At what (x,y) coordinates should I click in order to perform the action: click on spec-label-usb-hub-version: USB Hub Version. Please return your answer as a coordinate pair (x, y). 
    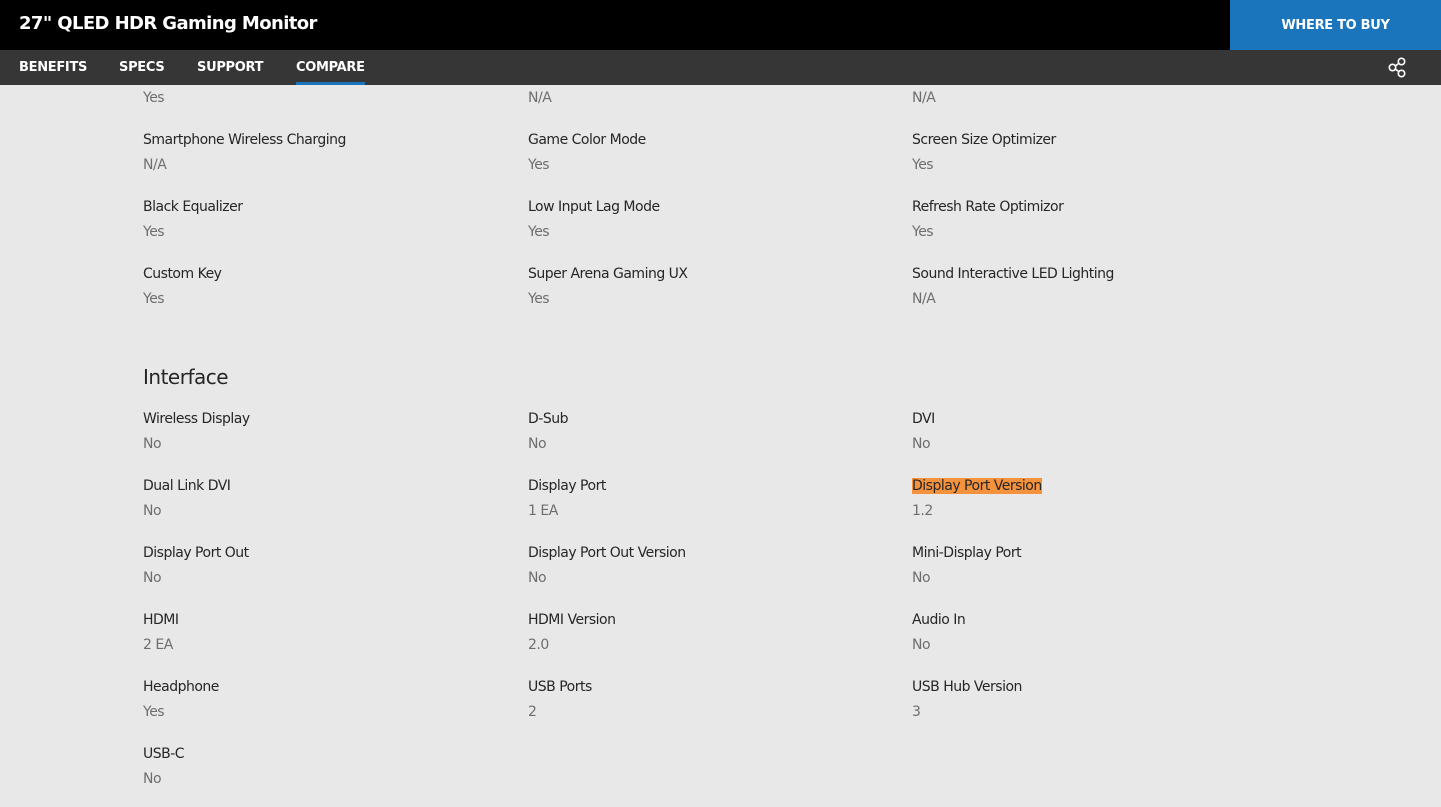
    Looking at the image, I should click on (967, 687).